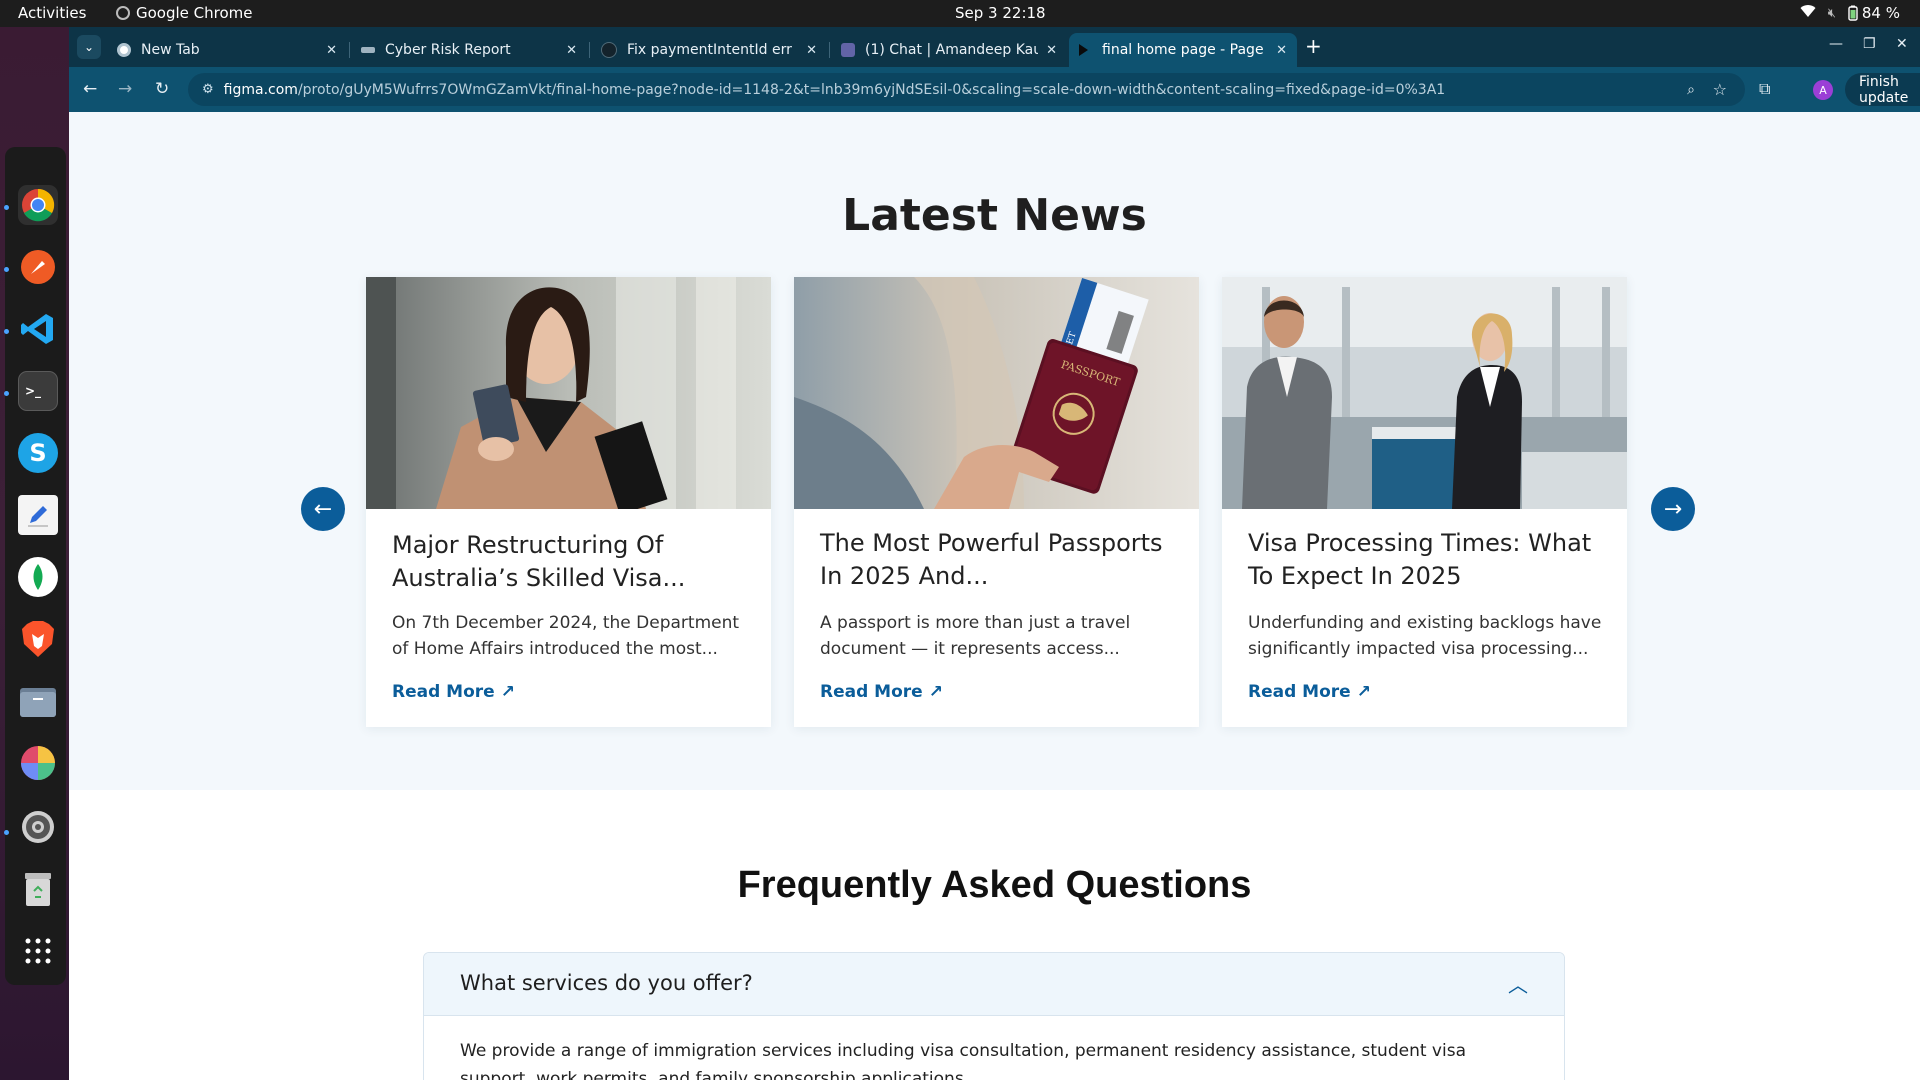 The height and width of the screenshot is (1080, 1920). I want to click on tab-label: Fix paymentIntentId err, so click(709, 50).